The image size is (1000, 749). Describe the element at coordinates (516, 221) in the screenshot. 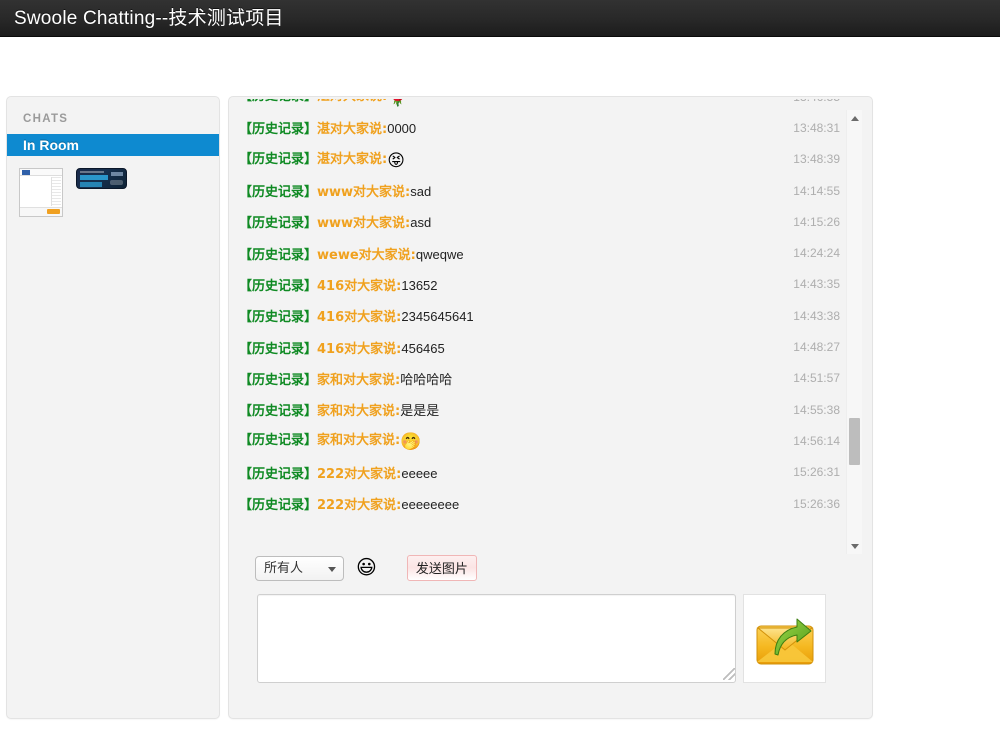

I see `message-body: 【历史记录】www对大家说:asd` at that location.